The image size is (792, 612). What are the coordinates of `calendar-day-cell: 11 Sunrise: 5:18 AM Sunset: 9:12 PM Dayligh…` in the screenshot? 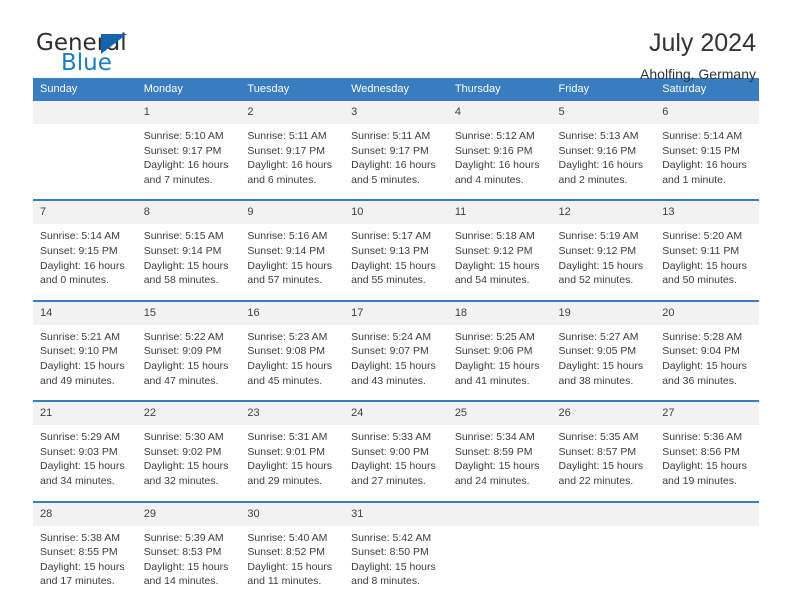 It's located at (499, 250).